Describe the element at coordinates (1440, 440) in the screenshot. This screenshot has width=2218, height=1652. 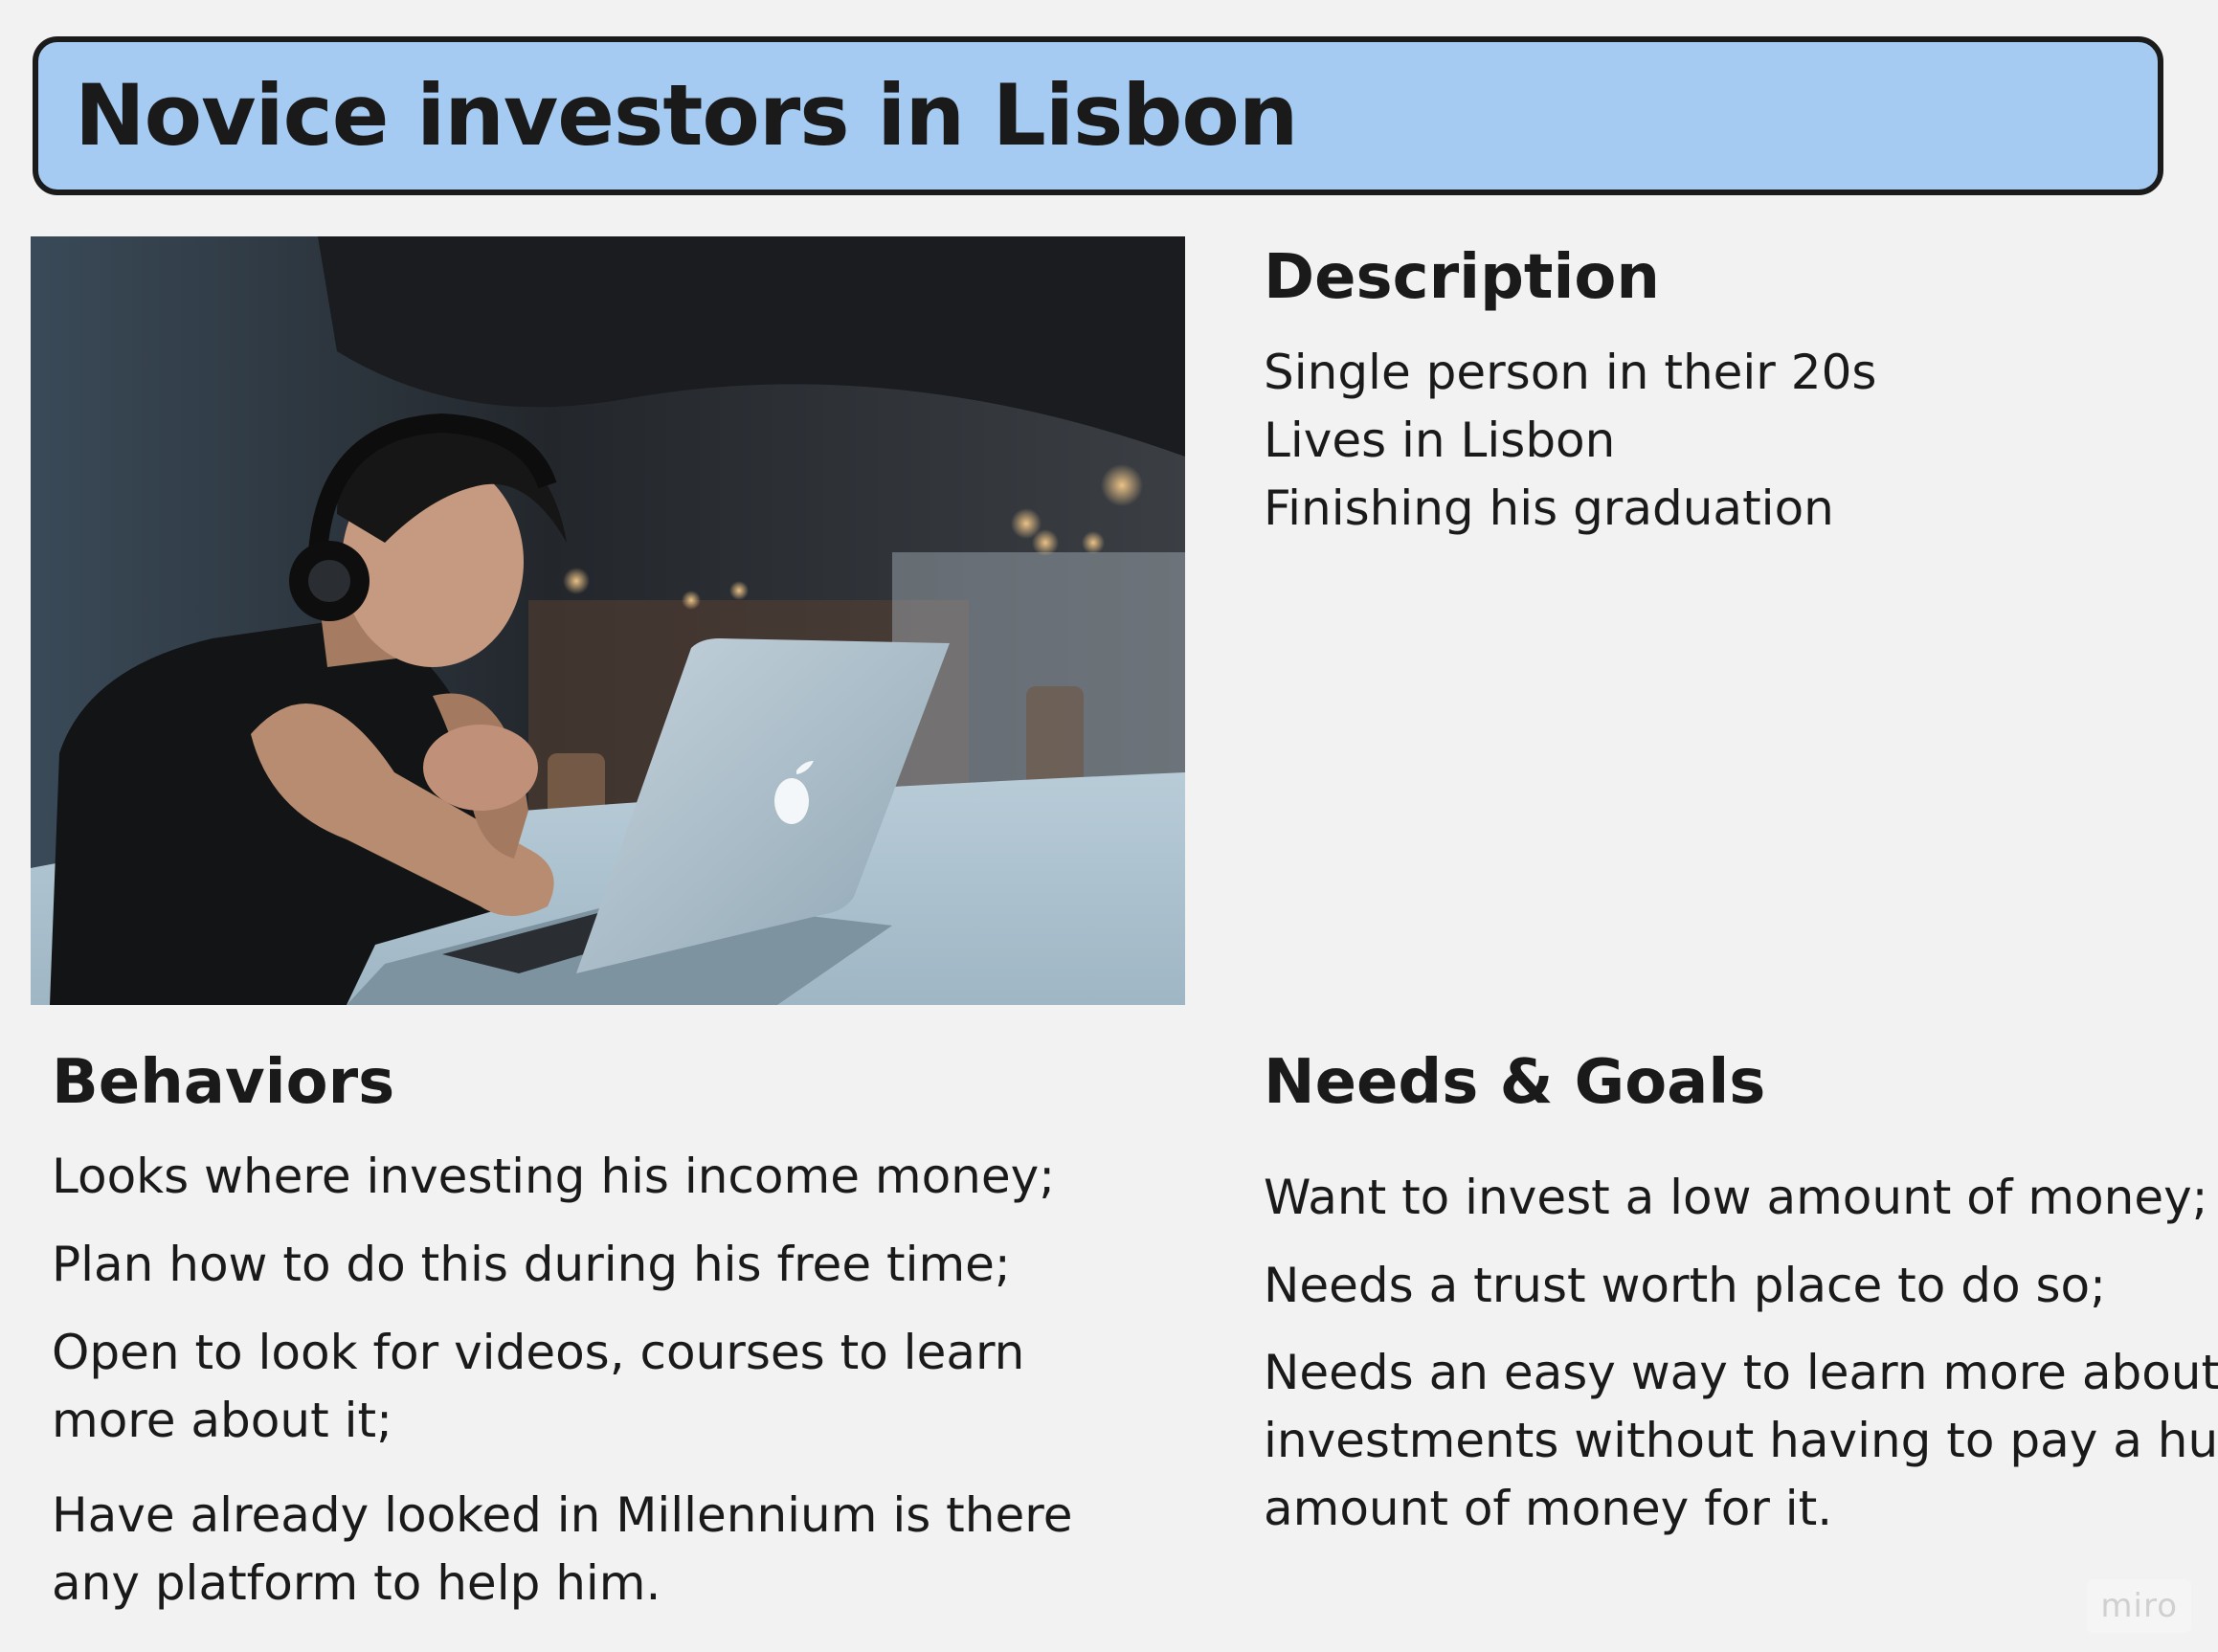
I see `description-item: Lives in Lisbon` at that location.